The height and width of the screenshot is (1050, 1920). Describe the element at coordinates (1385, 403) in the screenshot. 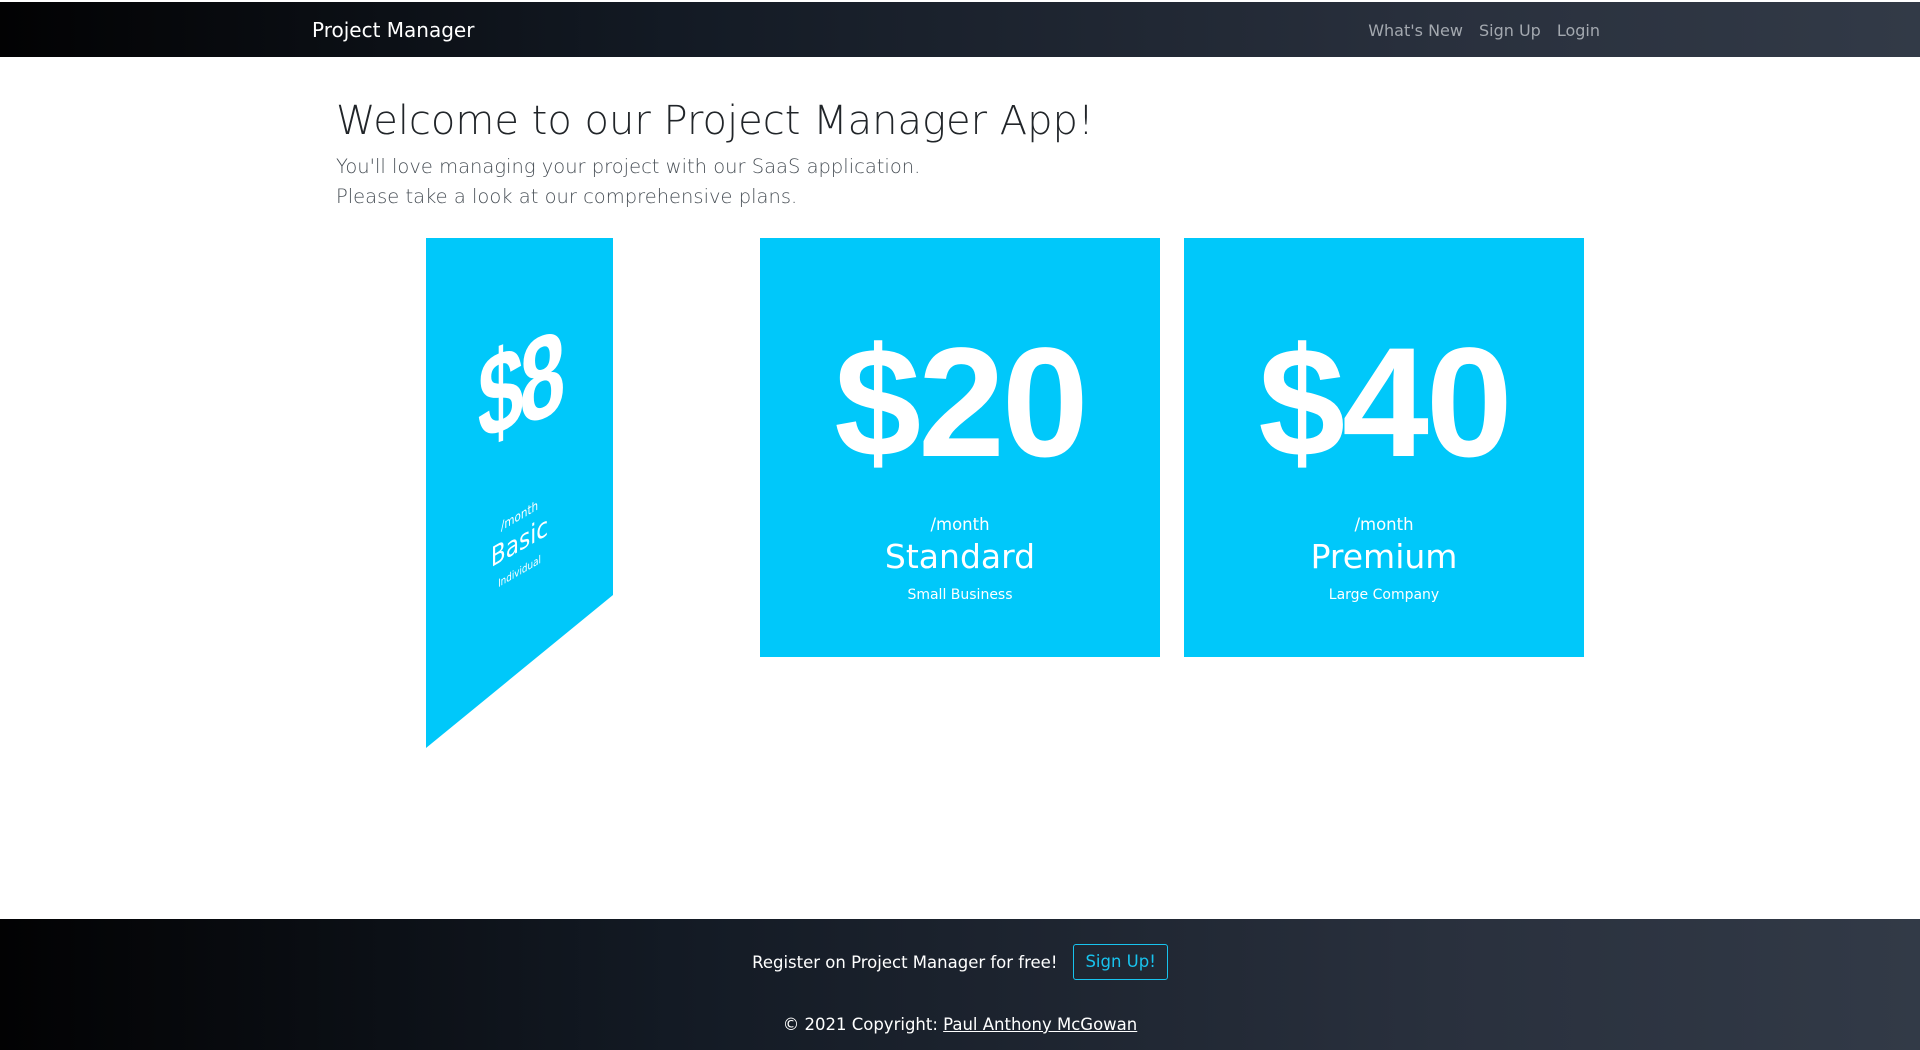

I see `plan-price: $40` at that location.